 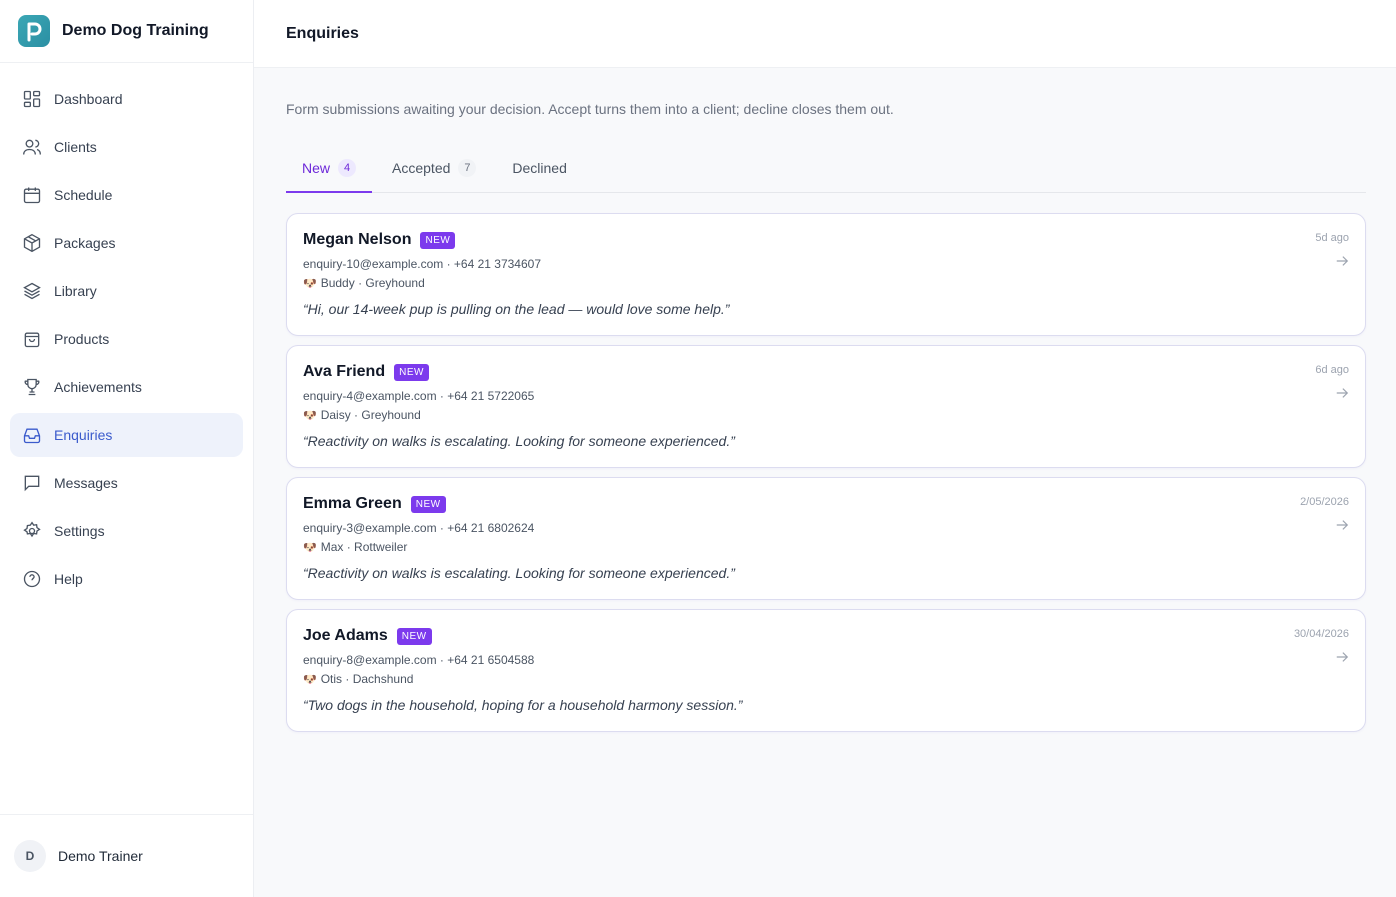 I want to click on sidebar-item-label: Messages, so click(x=86, y=483).